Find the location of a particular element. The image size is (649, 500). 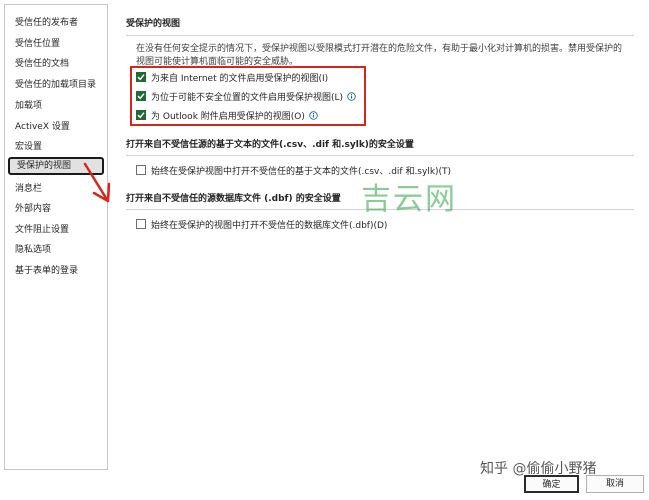

sidebar-item-macro-settings: 宏设置 is located at coordinates (56, 147).